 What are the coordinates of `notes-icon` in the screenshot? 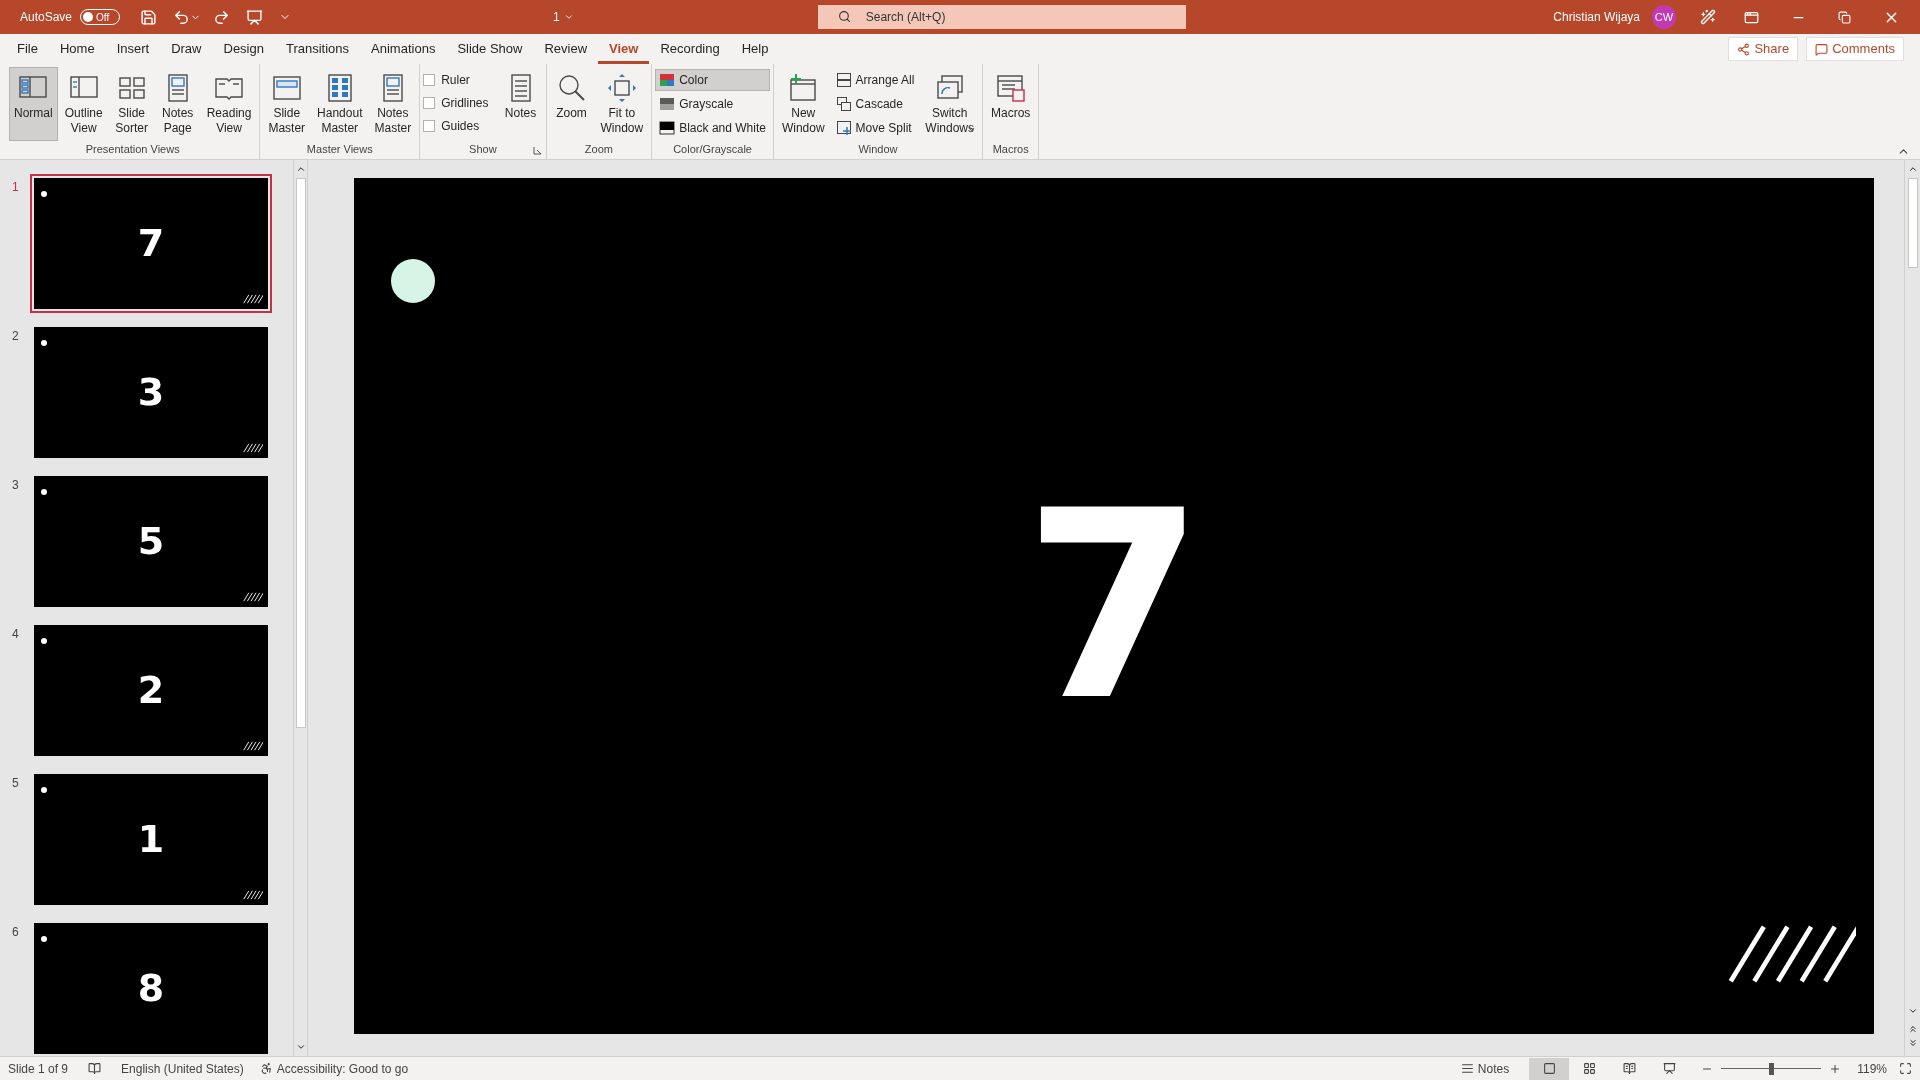 It's located at (1467, 1068).